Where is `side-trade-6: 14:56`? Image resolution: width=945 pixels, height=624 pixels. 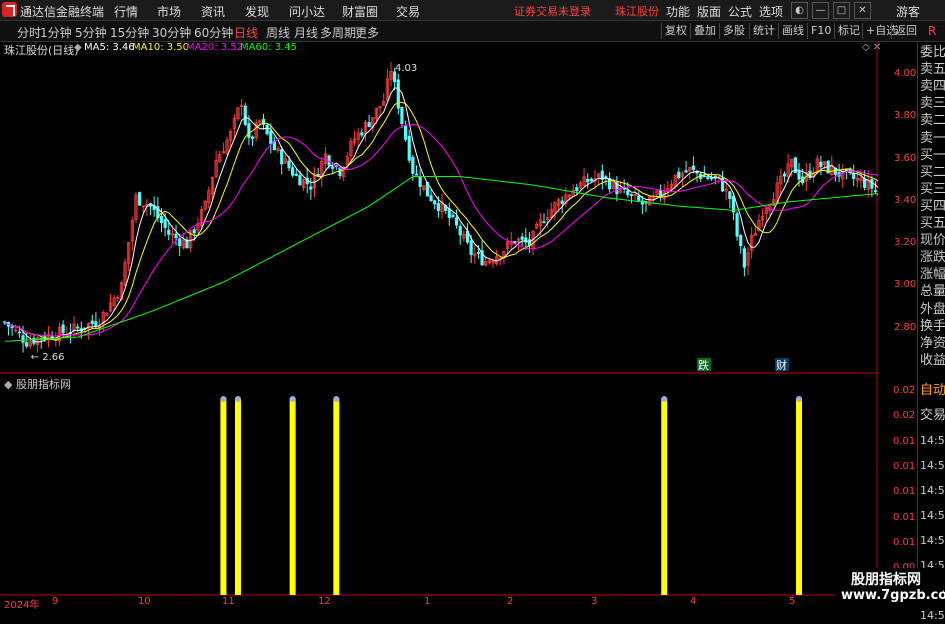
side-trade-6: 14:56 is located at coordinates (932, 540).